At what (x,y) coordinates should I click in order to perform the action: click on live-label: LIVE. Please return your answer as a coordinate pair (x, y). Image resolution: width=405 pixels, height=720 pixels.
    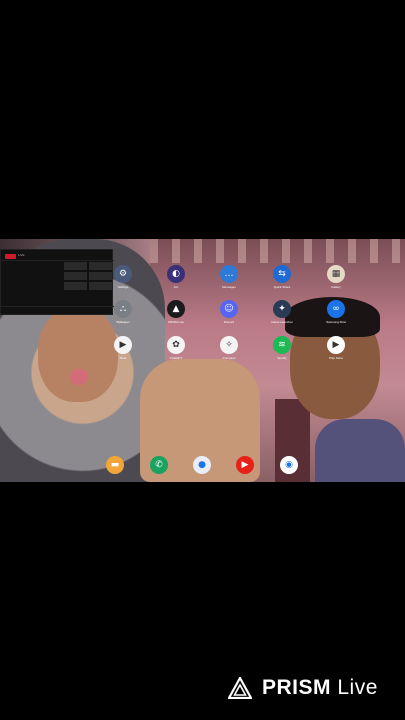
    Looking at the image, I should click on (21, 255).